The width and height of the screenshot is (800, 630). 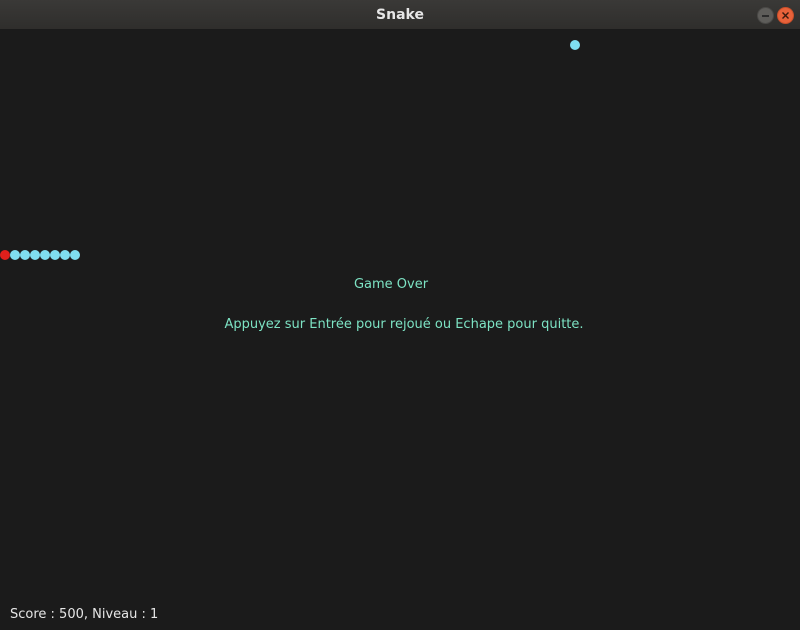 I want to click on close-icon, so click(x=785, y=15).